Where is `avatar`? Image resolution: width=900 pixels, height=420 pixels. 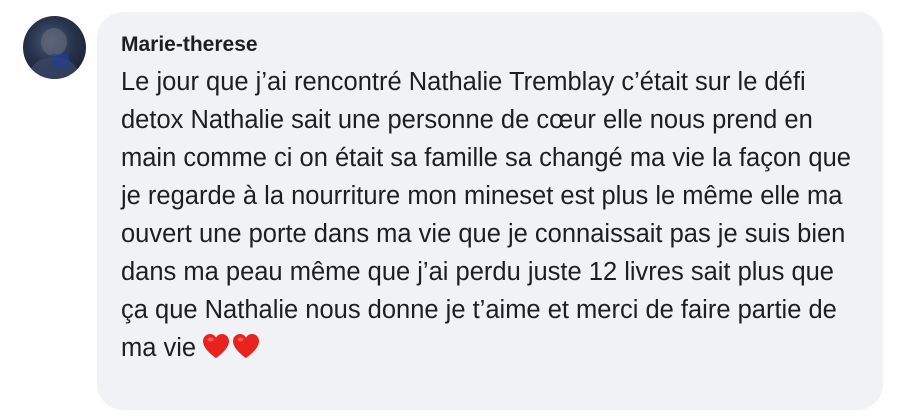
avatar is located at coordinates (54, 47).